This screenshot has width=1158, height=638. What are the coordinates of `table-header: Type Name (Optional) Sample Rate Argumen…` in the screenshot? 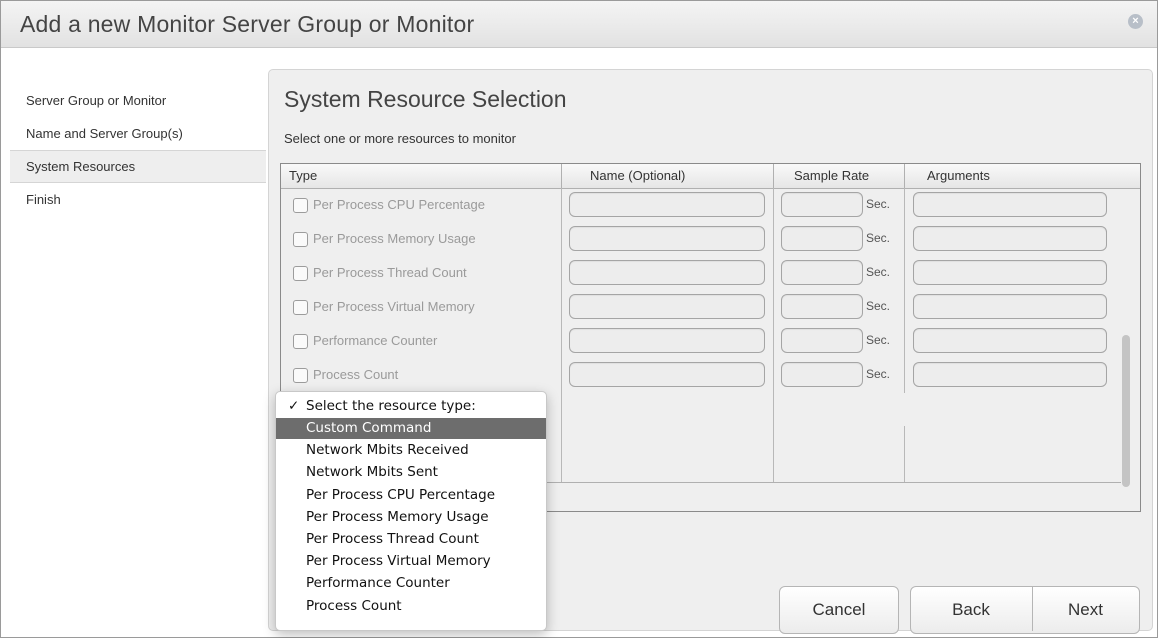 It's located at (710, 176).